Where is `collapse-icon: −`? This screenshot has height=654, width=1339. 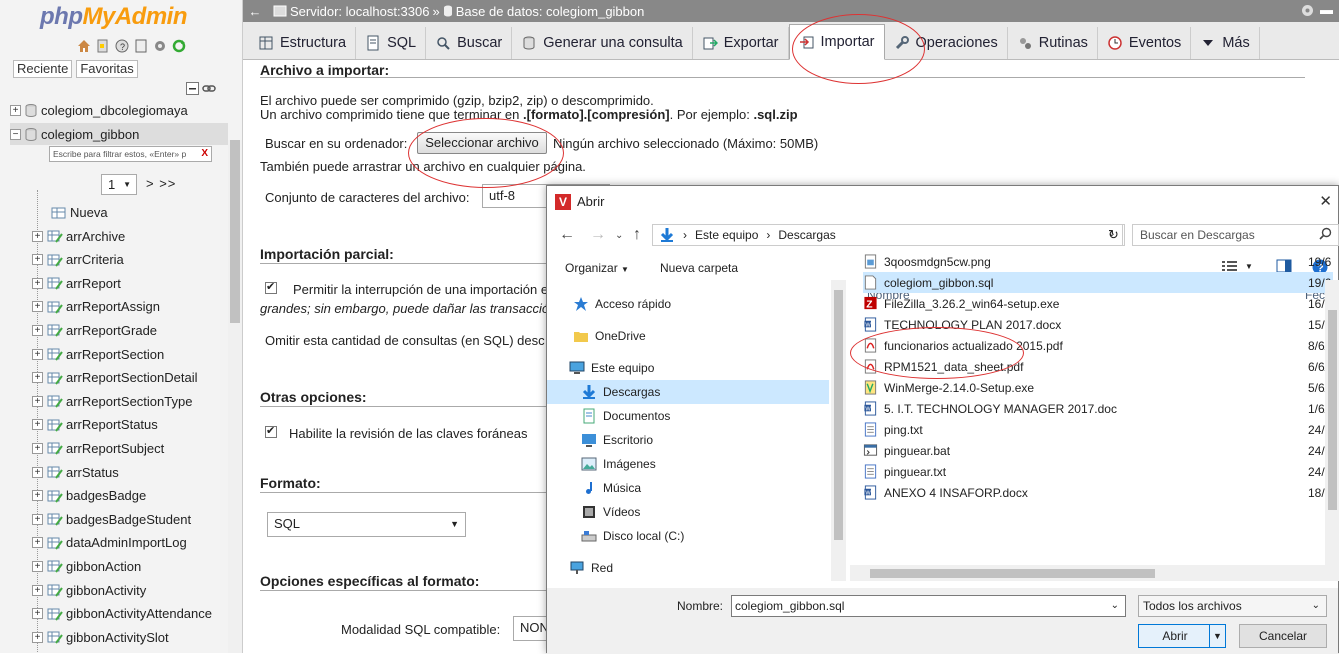 collapse-icon: − is located at coordinates (15, 134).